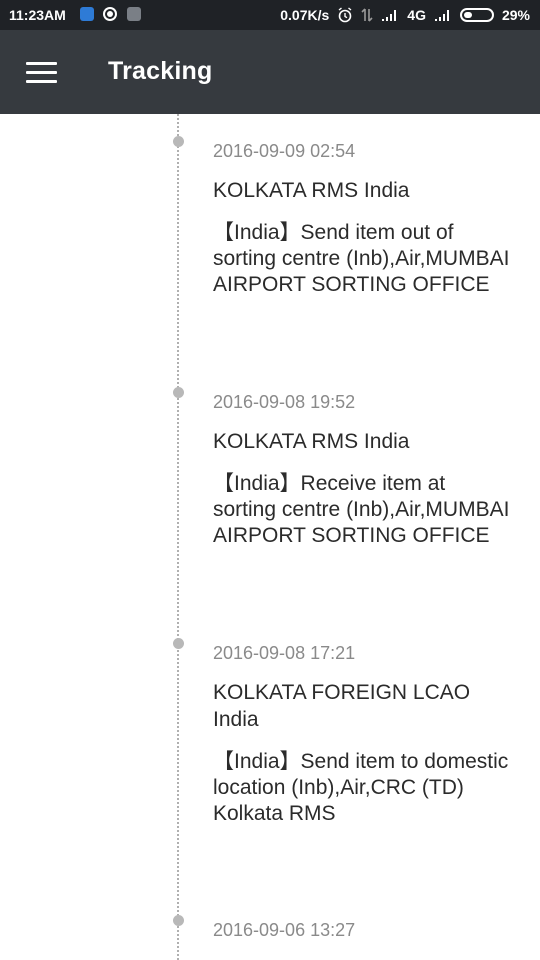 This screenshot has height=960, width=540. What do you see at coordinates (284, 402) in the screenshot?
I see `event-time: 2016-09-08 19:52` at bounding box center [284, 402].